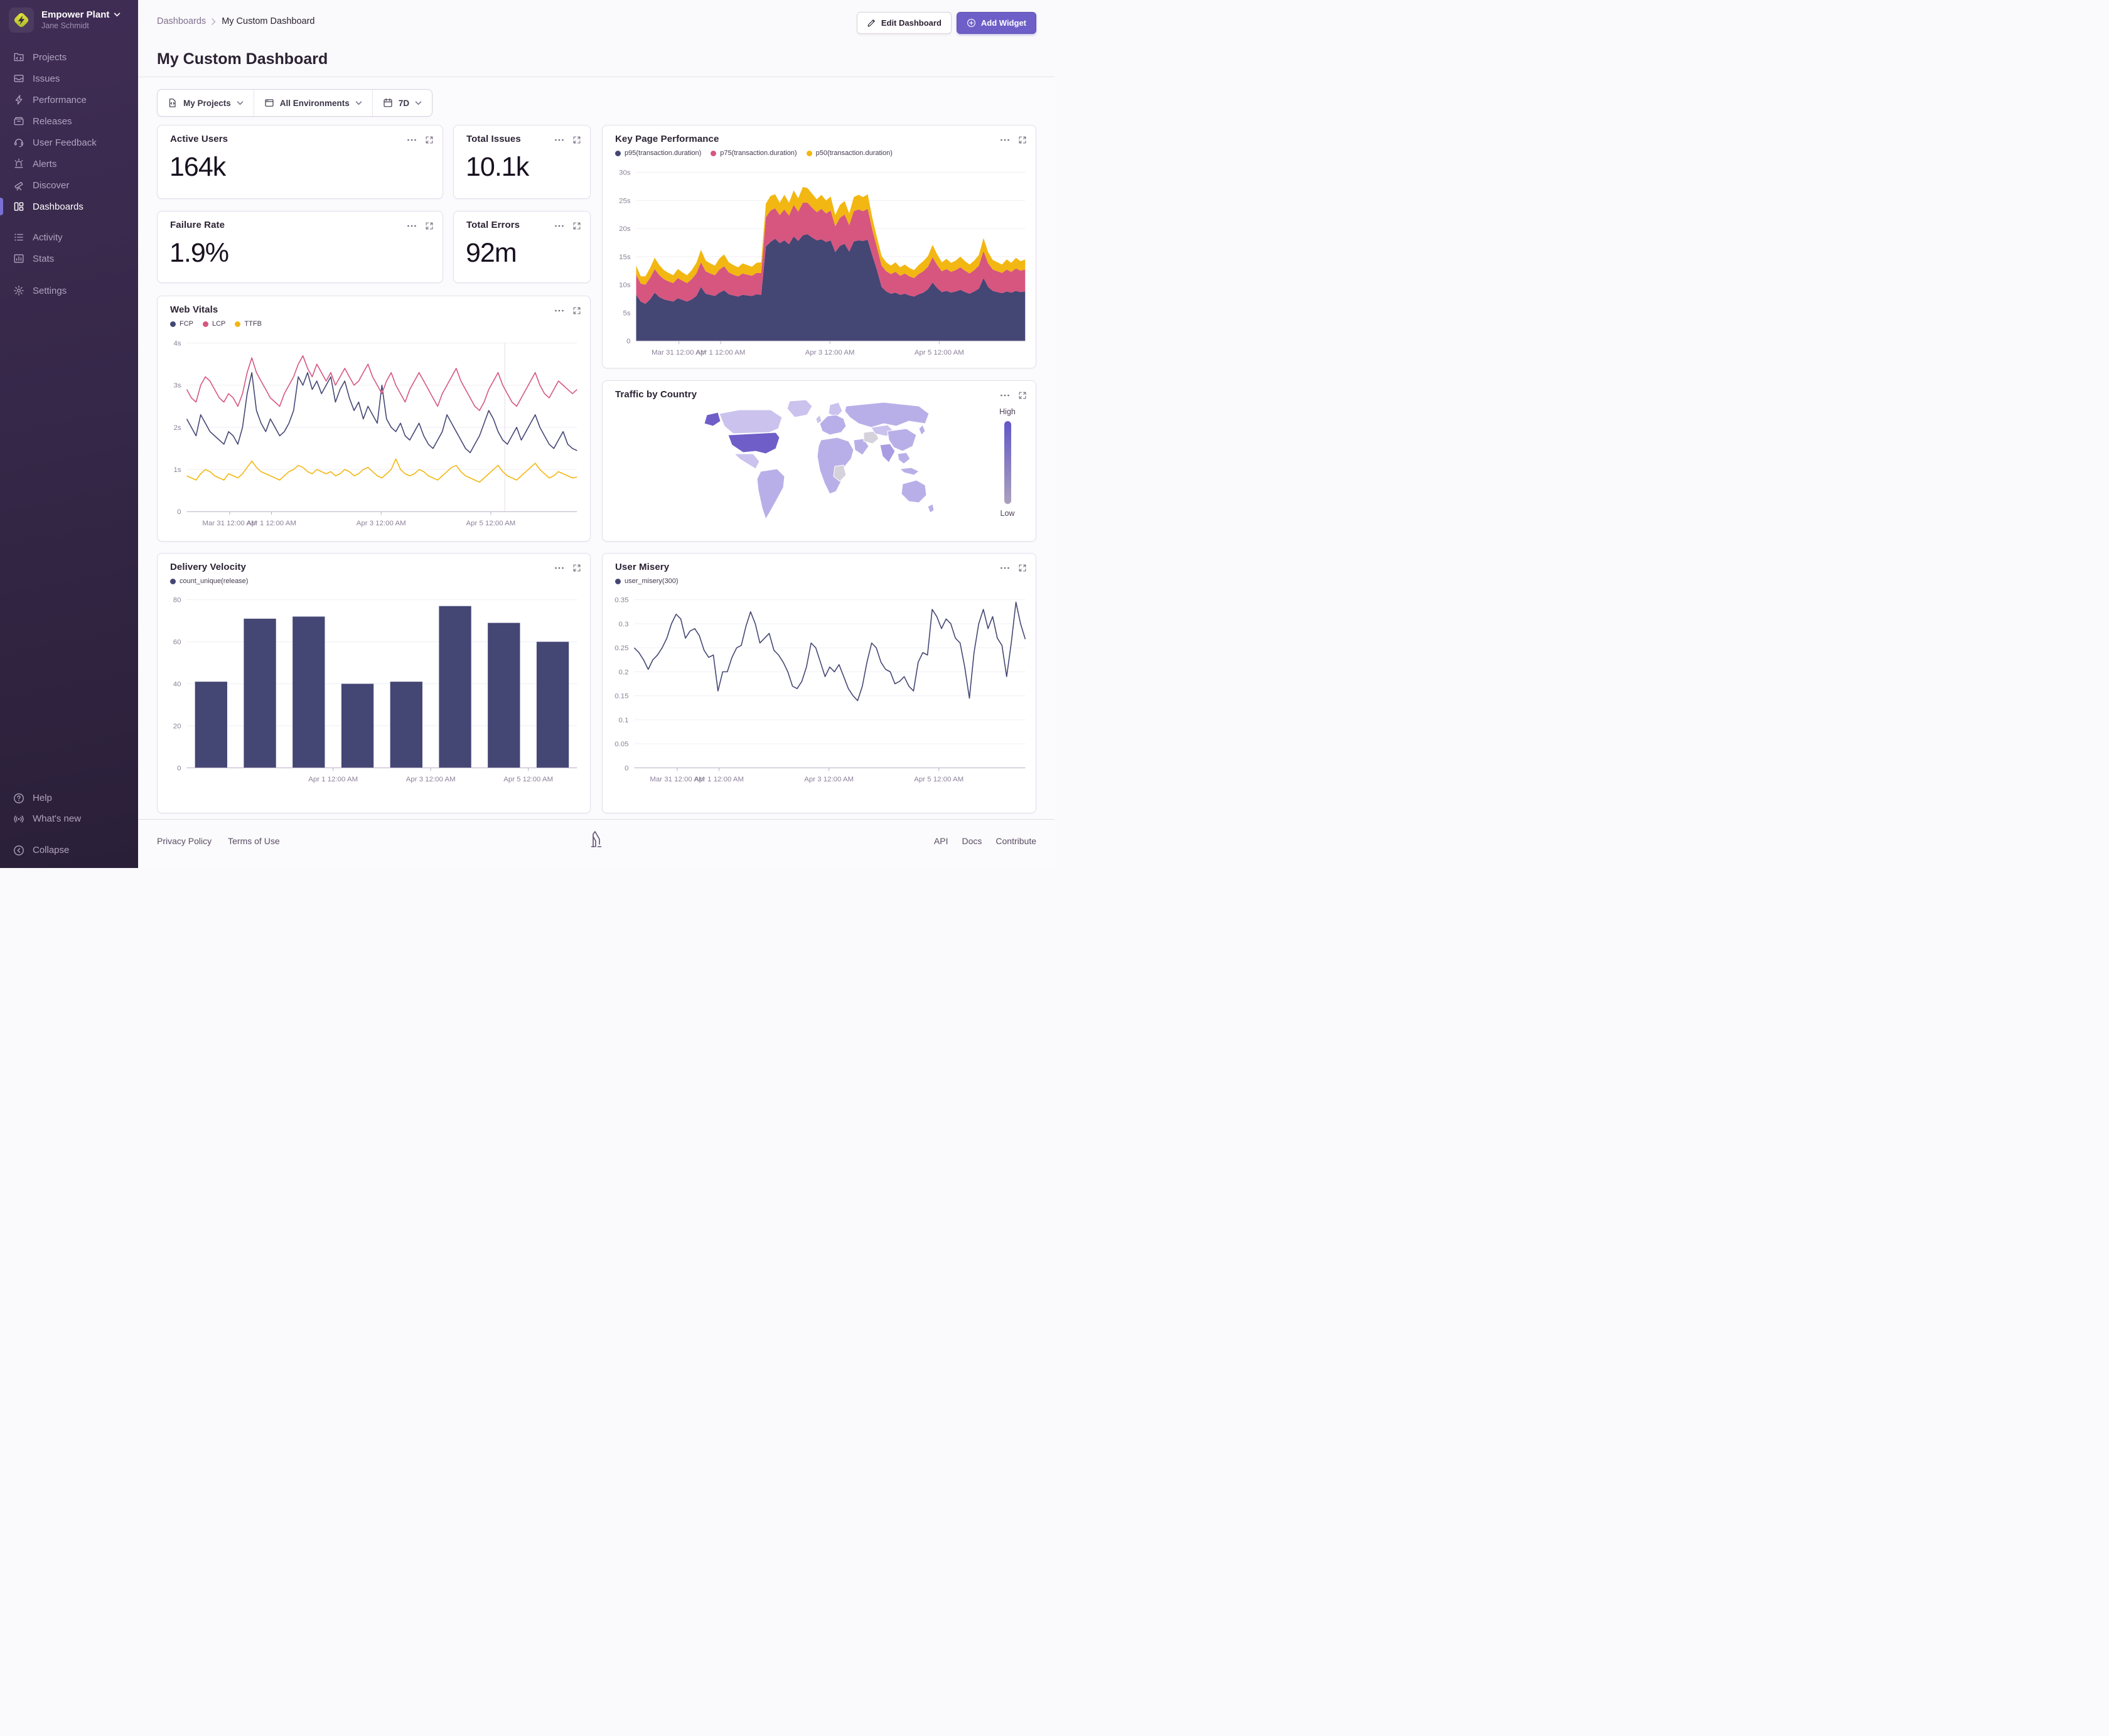 This screenshot has height=1736, width=2109. Describe the element at coordinates (177, 642) in the screenshot. I see `svg-text: 60` at that location.